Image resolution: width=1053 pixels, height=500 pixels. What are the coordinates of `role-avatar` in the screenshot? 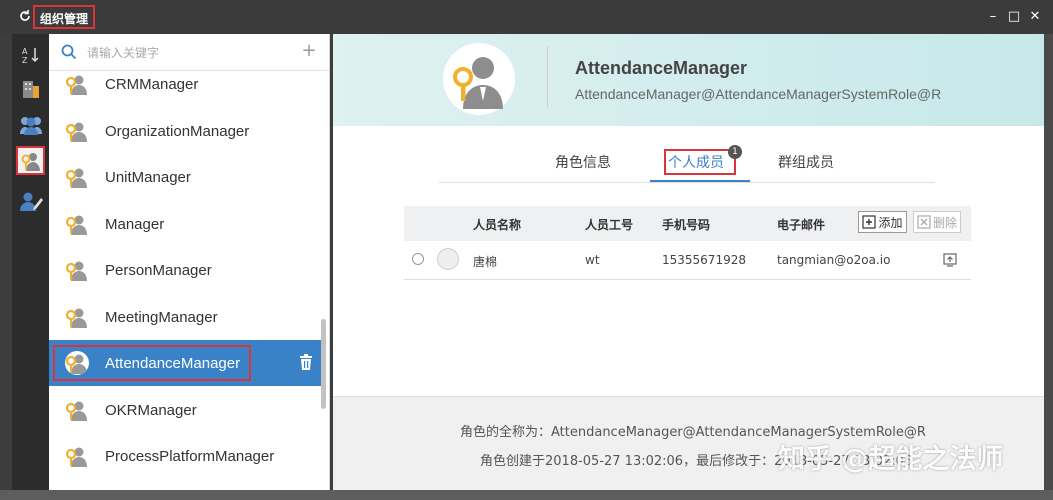 It's located at (479, 79).